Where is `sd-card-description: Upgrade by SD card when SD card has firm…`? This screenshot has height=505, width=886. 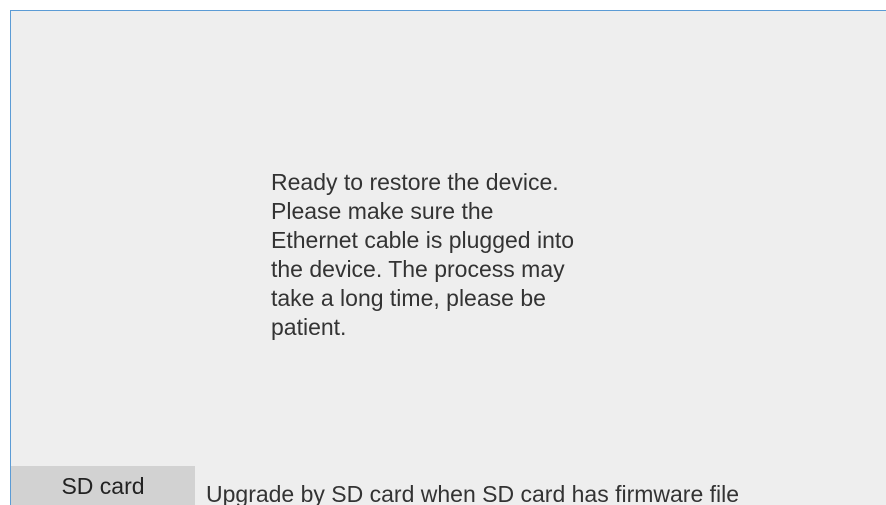
sd-card-description: Upgrade by SD card when SD card has firm… is located at coordinates (473, 493).